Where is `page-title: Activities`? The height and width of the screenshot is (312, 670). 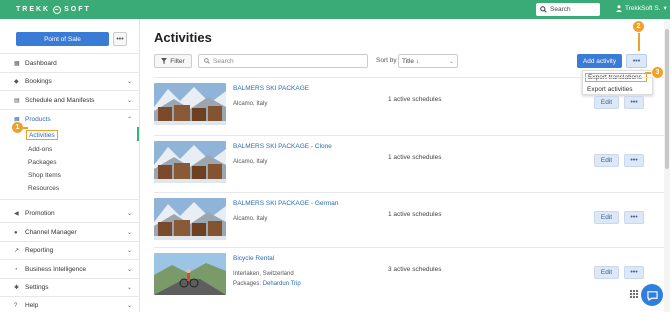
page-title: Activities is located at coordinates (183, 37).